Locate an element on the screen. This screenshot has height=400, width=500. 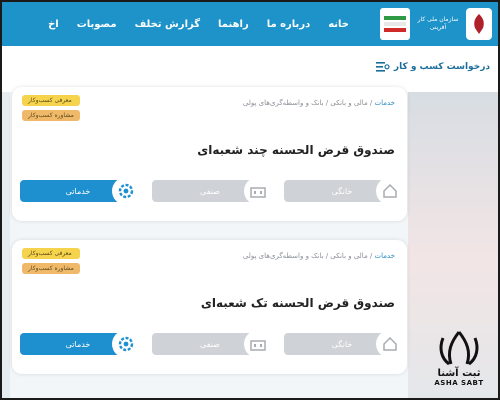
nav-item-approvals: مصوبات is located at coordinates (97, 24).